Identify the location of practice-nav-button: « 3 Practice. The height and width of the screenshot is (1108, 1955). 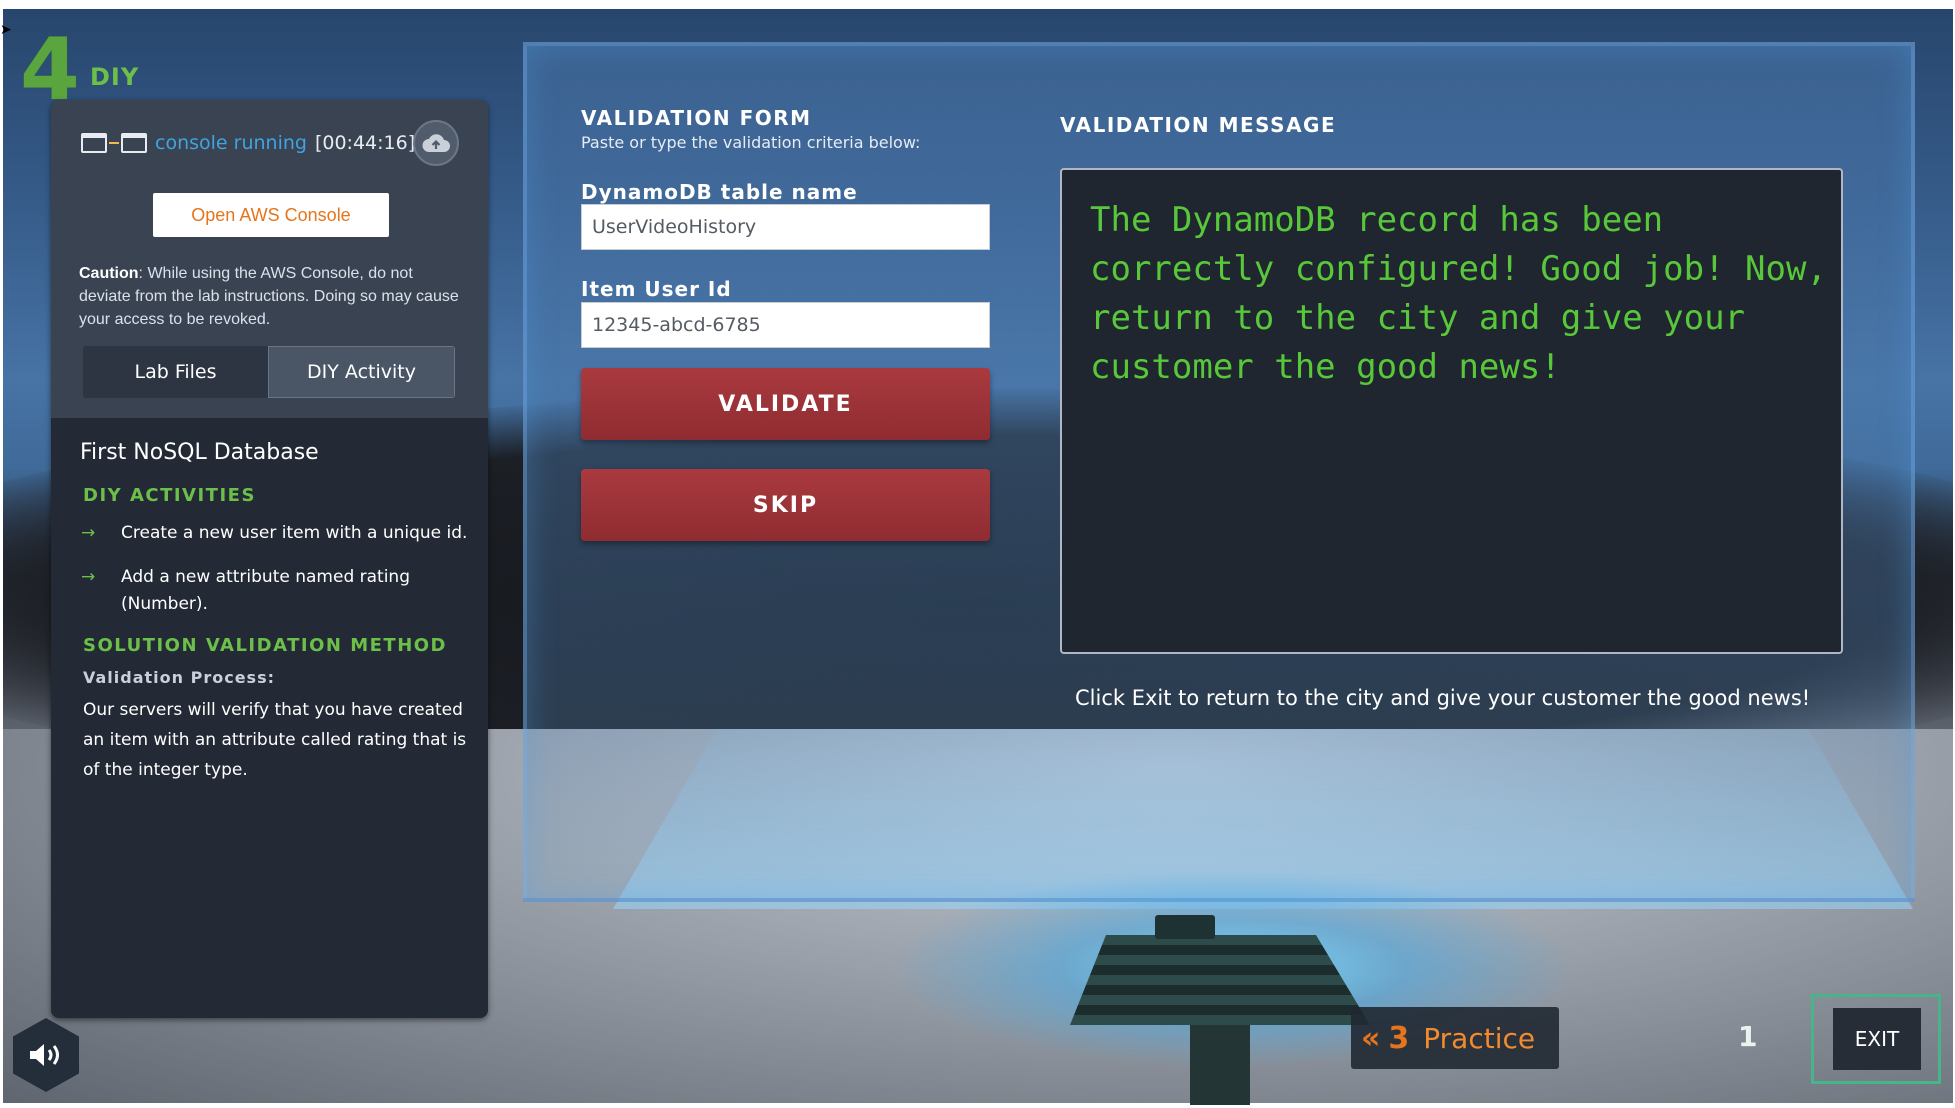
(1455, 1038).